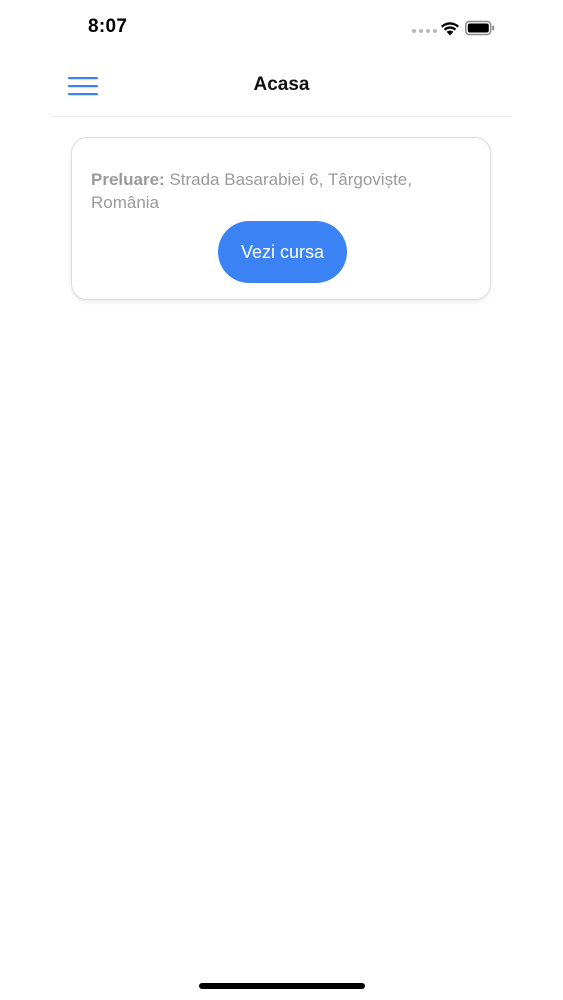 The image size is (563, 1000). Describe the element at coordinates (480, 28) in the screenshot. I see `battery-icon` at that location.